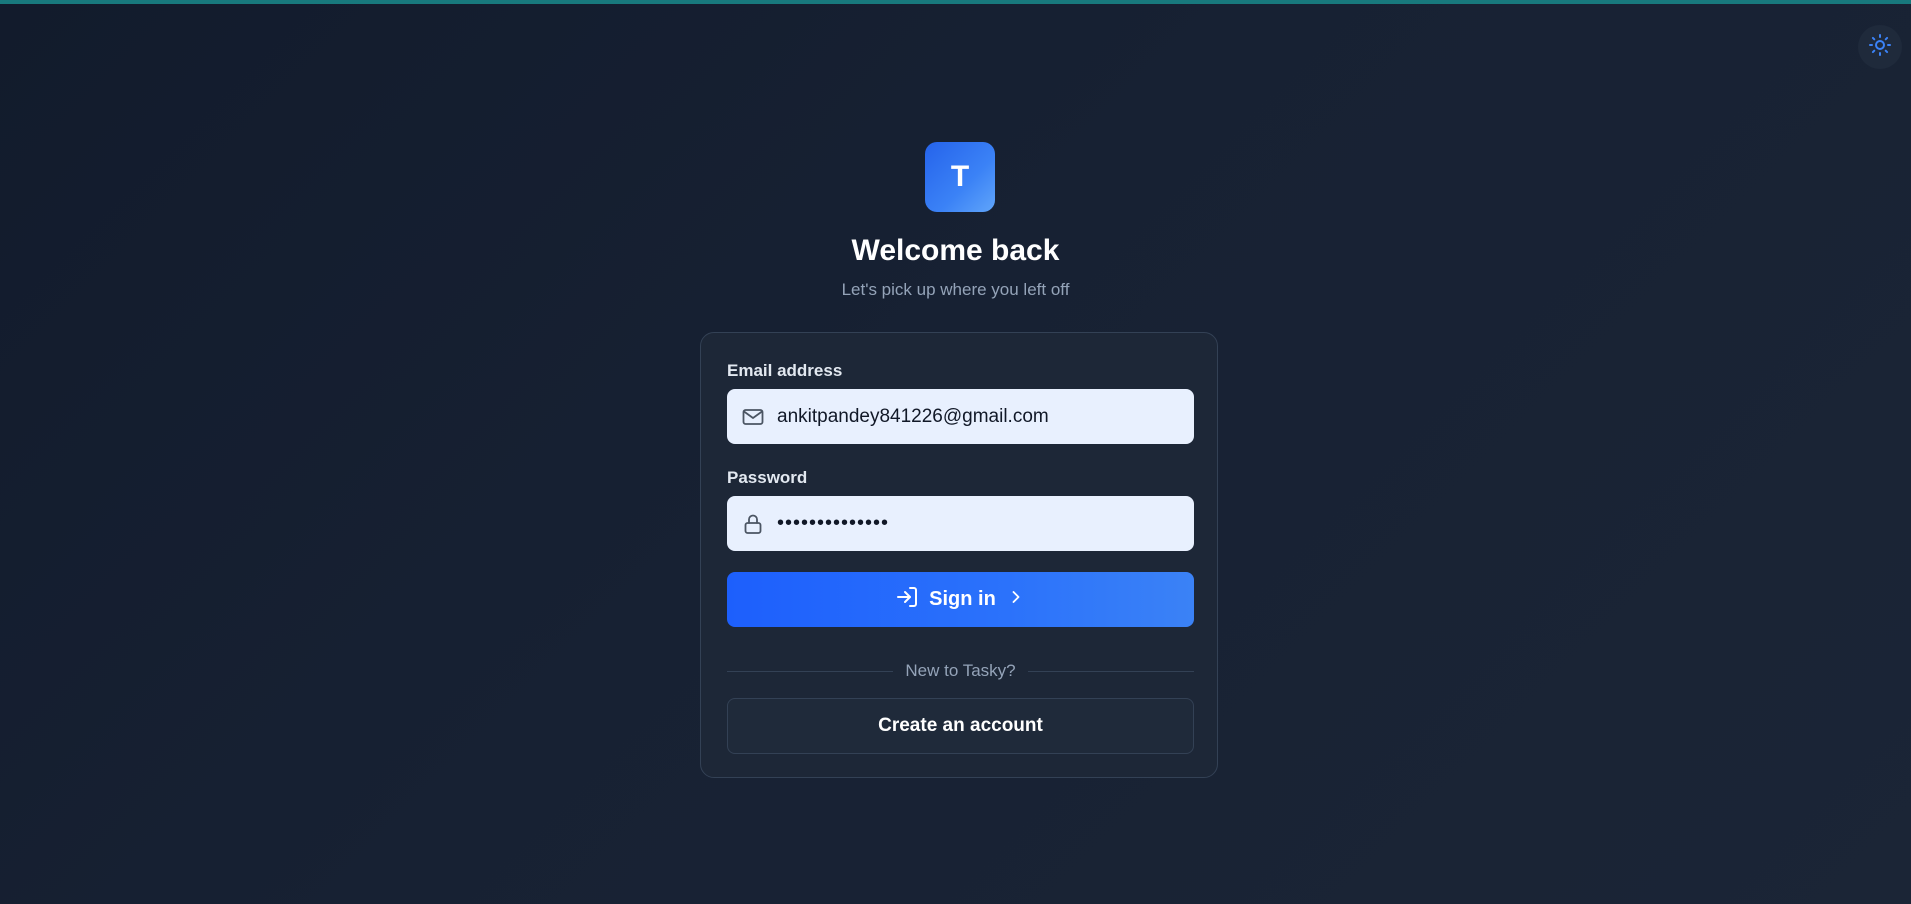 The image size is (1911, 904). What do you see at coordinates (960, 726) in the screenshot?
I see `create-account-button: Create an account` at bounding box center [960, 726].